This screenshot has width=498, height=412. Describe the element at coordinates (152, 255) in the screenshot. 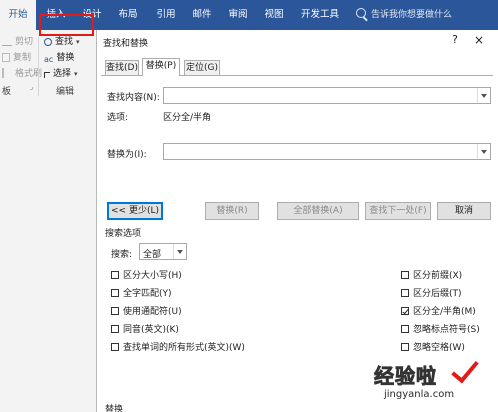

I see `search-direction-value: 全部` at that location.